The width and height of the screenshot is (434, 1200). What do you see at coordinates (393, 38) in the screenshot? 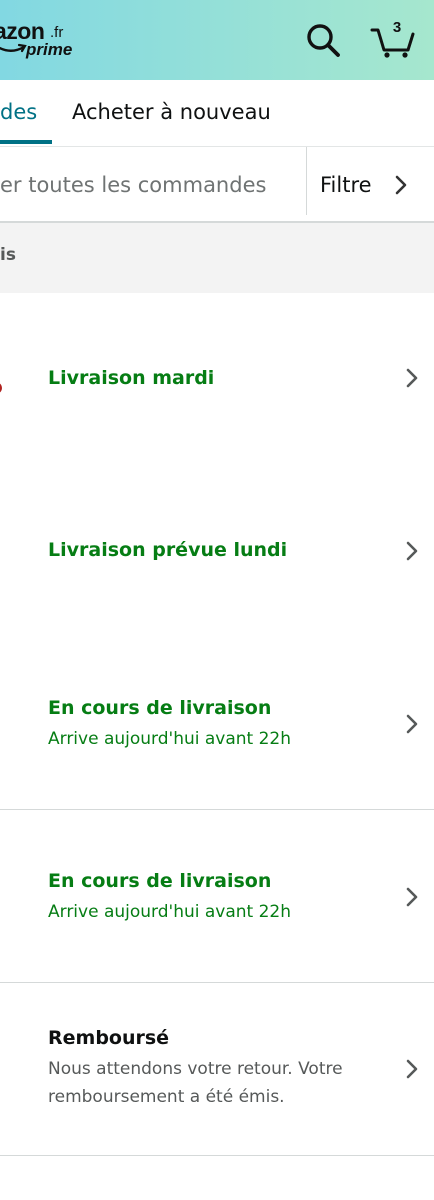
I see `cart-button: 3` at bounding box center [393, 38].